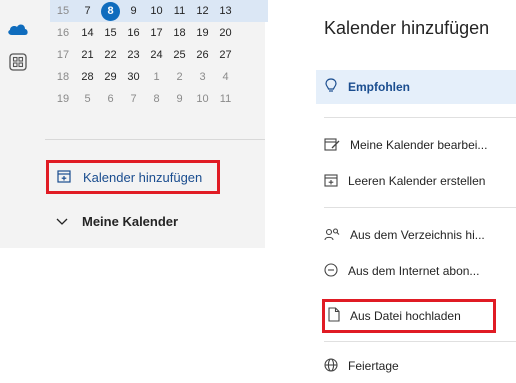 Image resolution: width=516 pixels, height=383 pixels. Describe the element at coordinates (63, 33) in the screenshot. I see `week-number: 16` at that location.